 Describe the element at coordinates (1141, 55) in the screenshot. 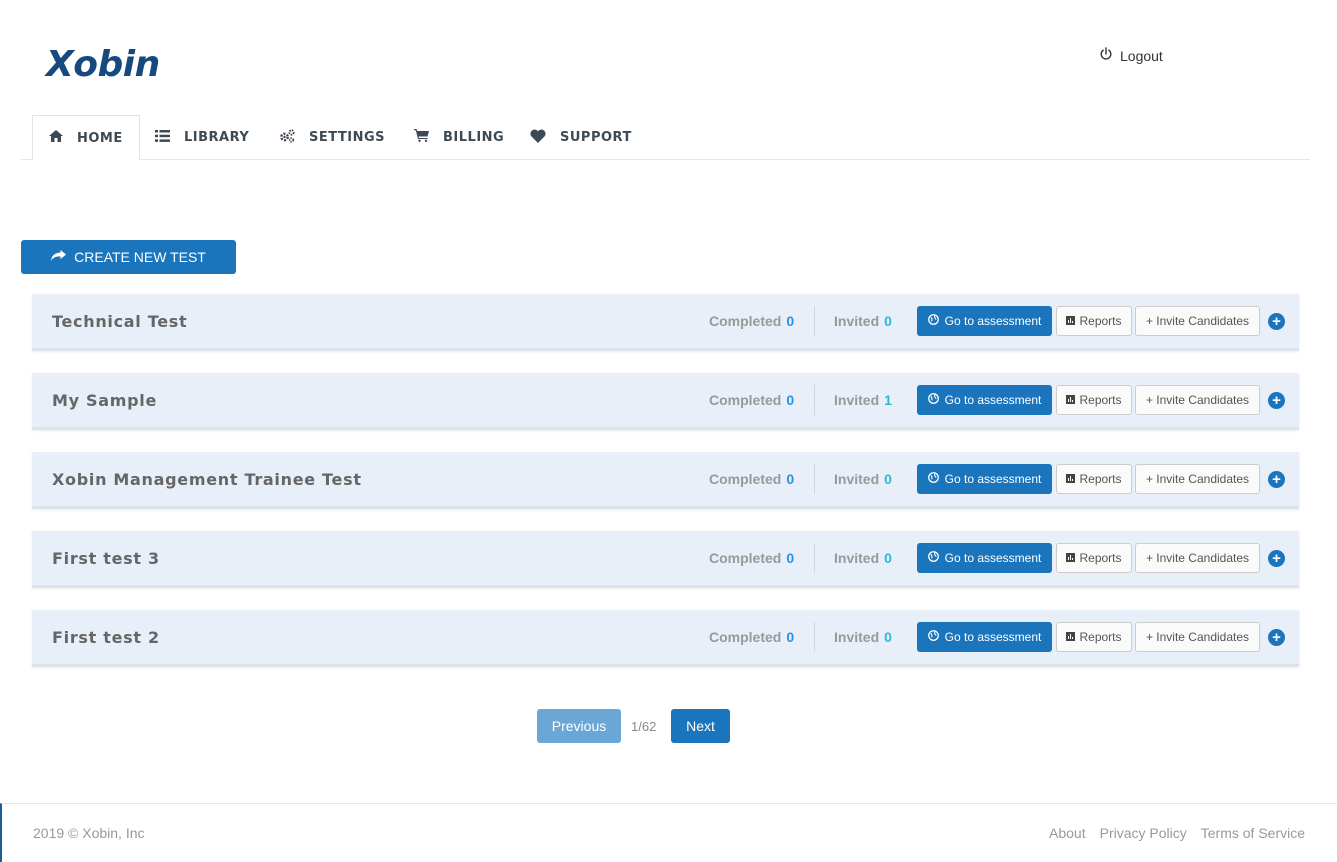

I see `logout-label: Logout` at that location.